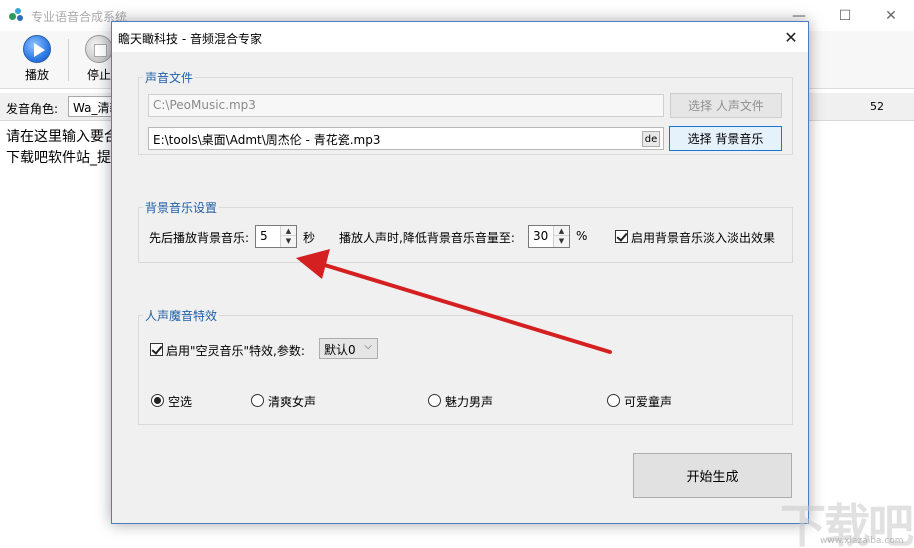  I want to click on fade-checkbox, so click(621, 236).